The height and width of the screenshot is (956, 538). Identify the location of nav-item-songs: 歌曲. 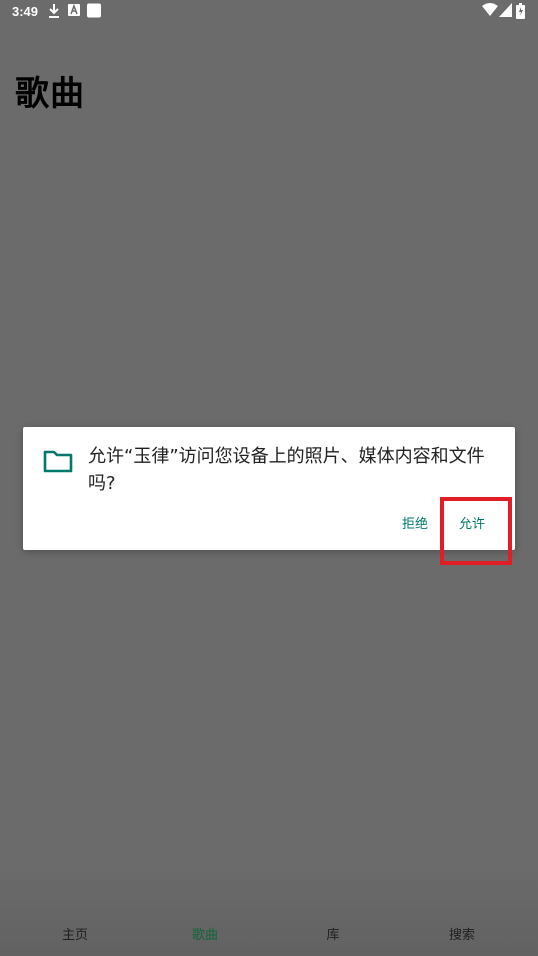
(205, 933).